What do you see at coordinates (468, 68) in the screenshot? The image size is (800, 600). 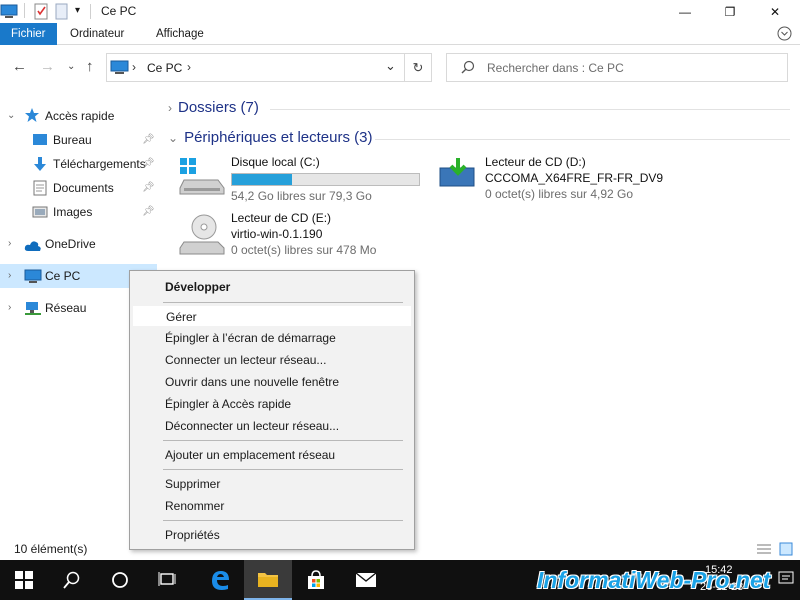 I see `search-icon` at bounding box center [468, 68].